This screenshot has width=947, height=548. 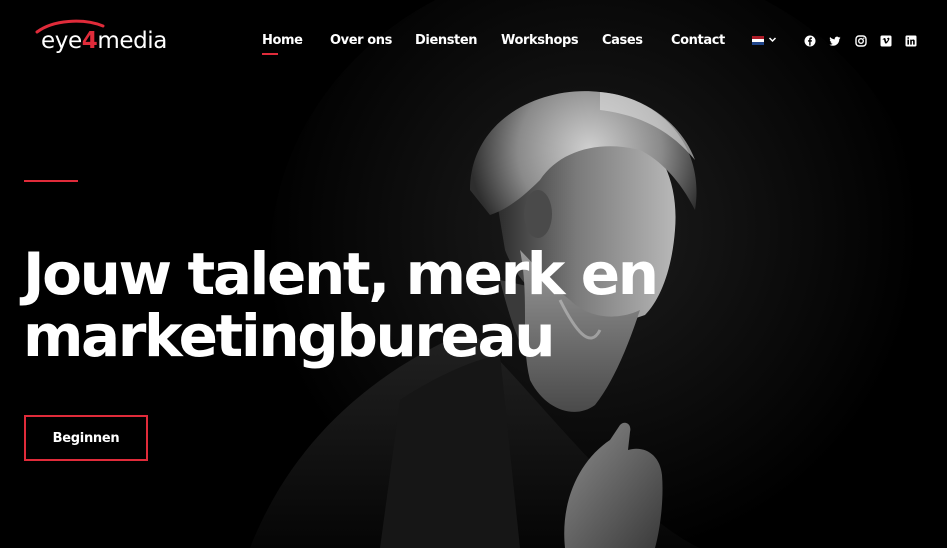 What do you see at coordinates (772, 40) in the screenshot?
I see `chevron-down-icon` at bounding box center [772, 40].